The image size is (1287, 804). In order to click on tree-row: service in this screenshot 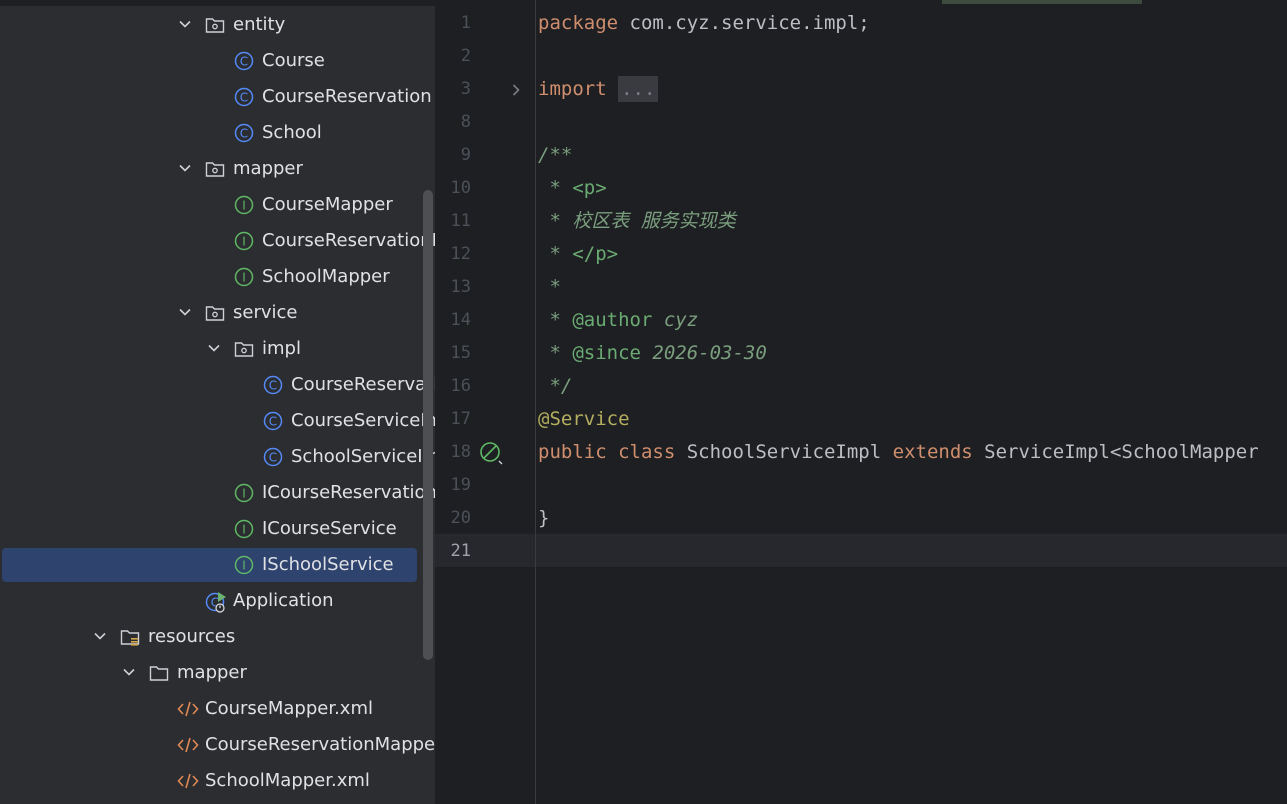, I will do `click(217, 313)`.